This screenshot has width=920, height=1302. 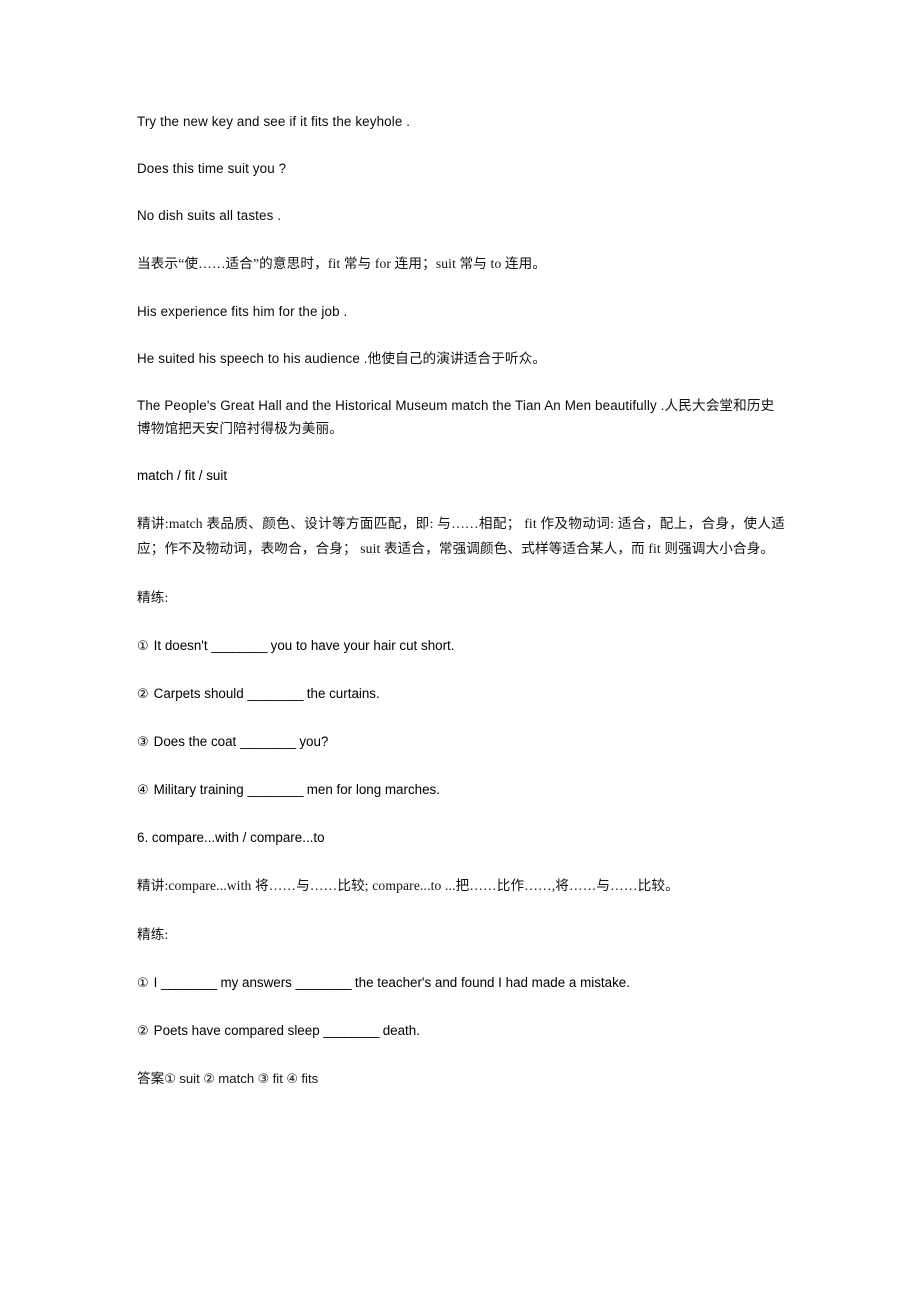 I want to click on exercise-item: ② Carpets should ________ the curtains., so click(x=461, y=694).